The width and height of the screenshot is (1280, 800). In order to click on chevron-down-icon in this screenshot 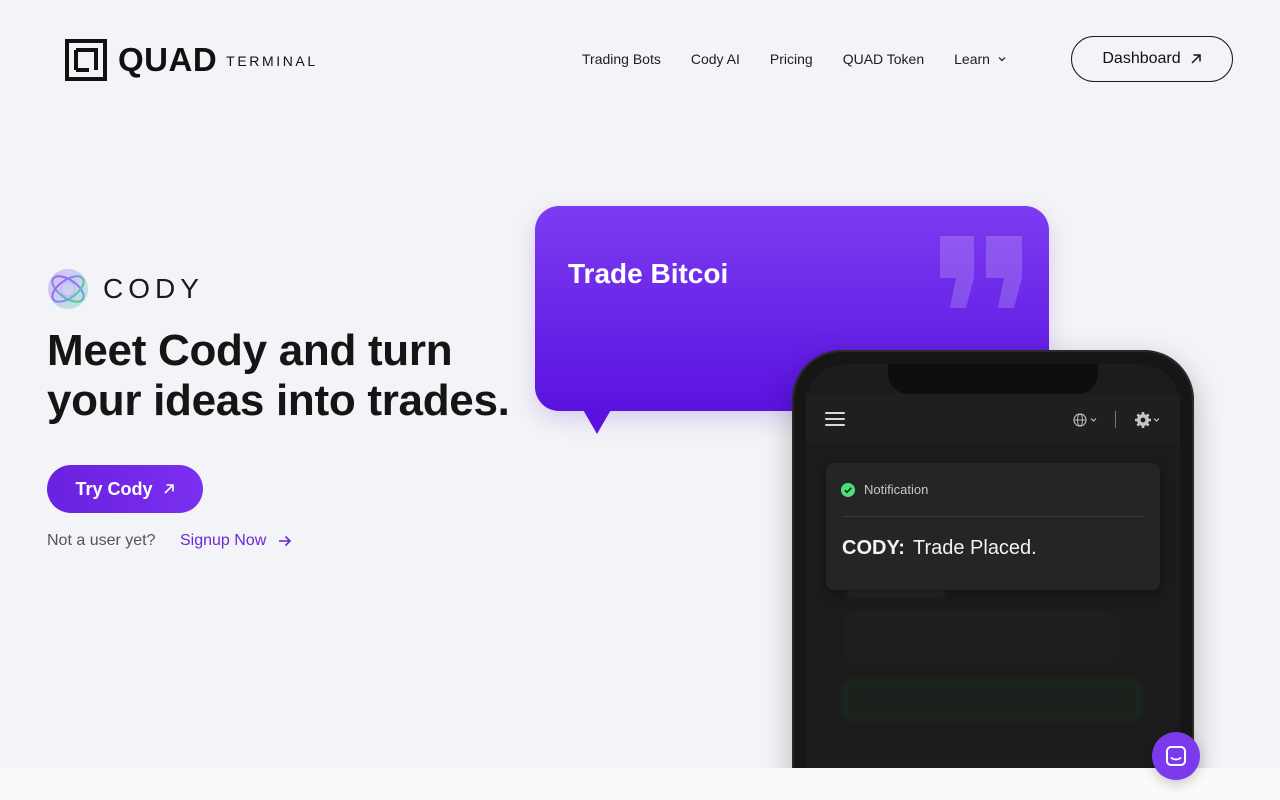, I will do `click(1002, 59)`.